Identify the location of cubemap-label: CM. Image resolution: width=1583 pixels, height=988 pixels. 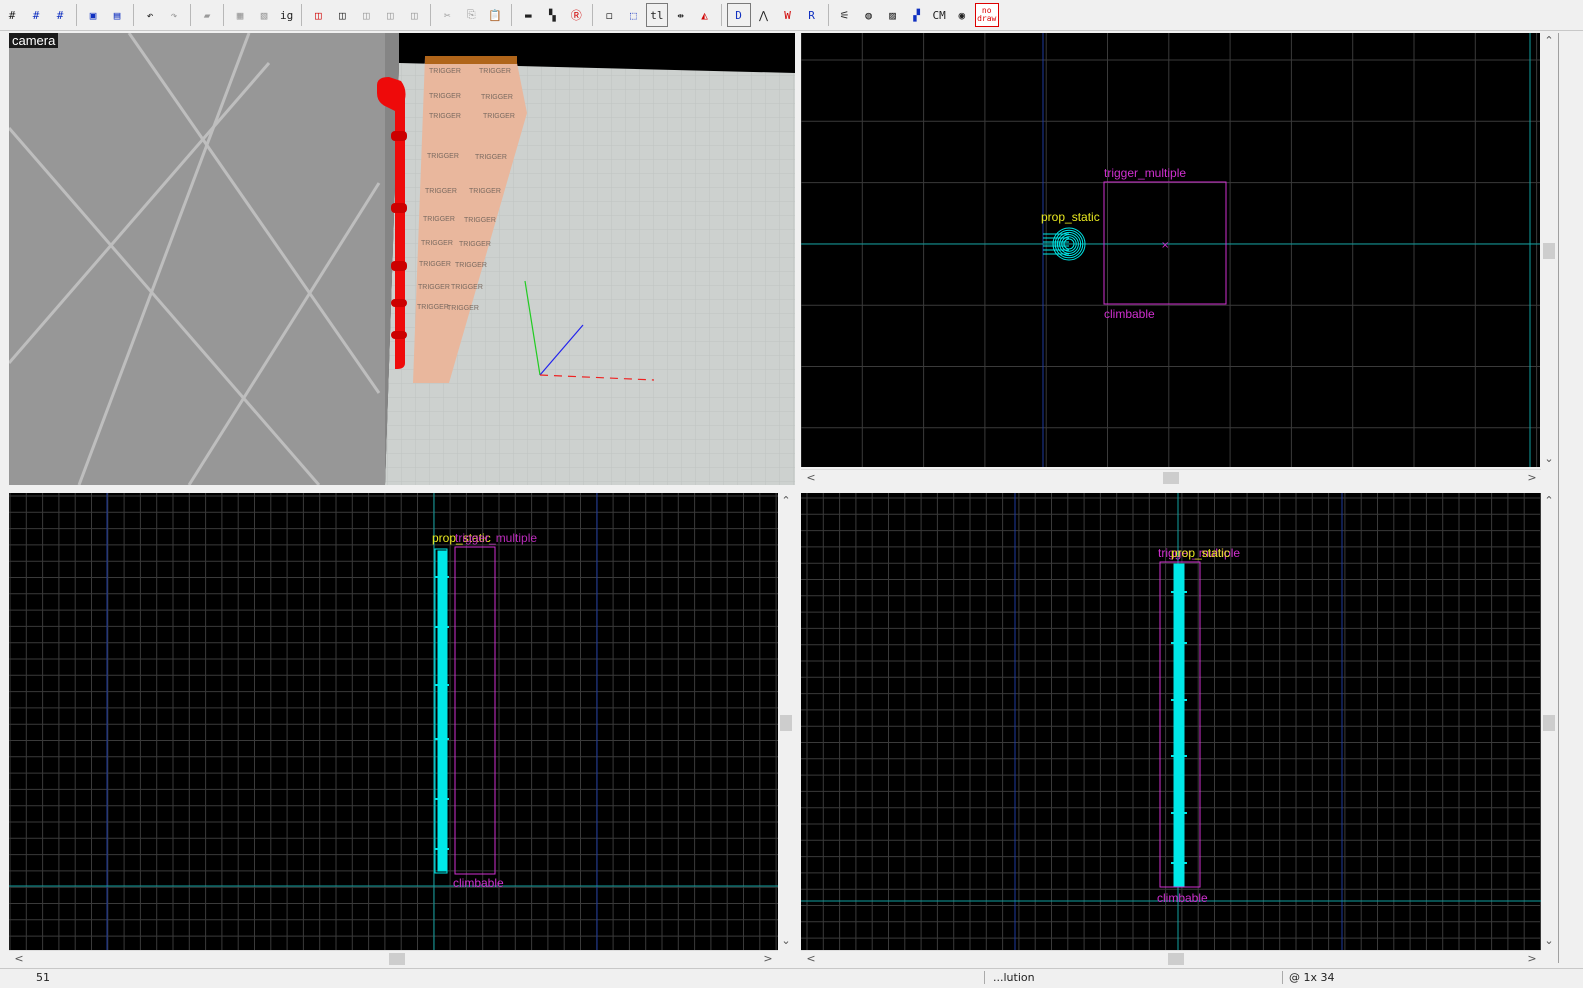
(939, 15).